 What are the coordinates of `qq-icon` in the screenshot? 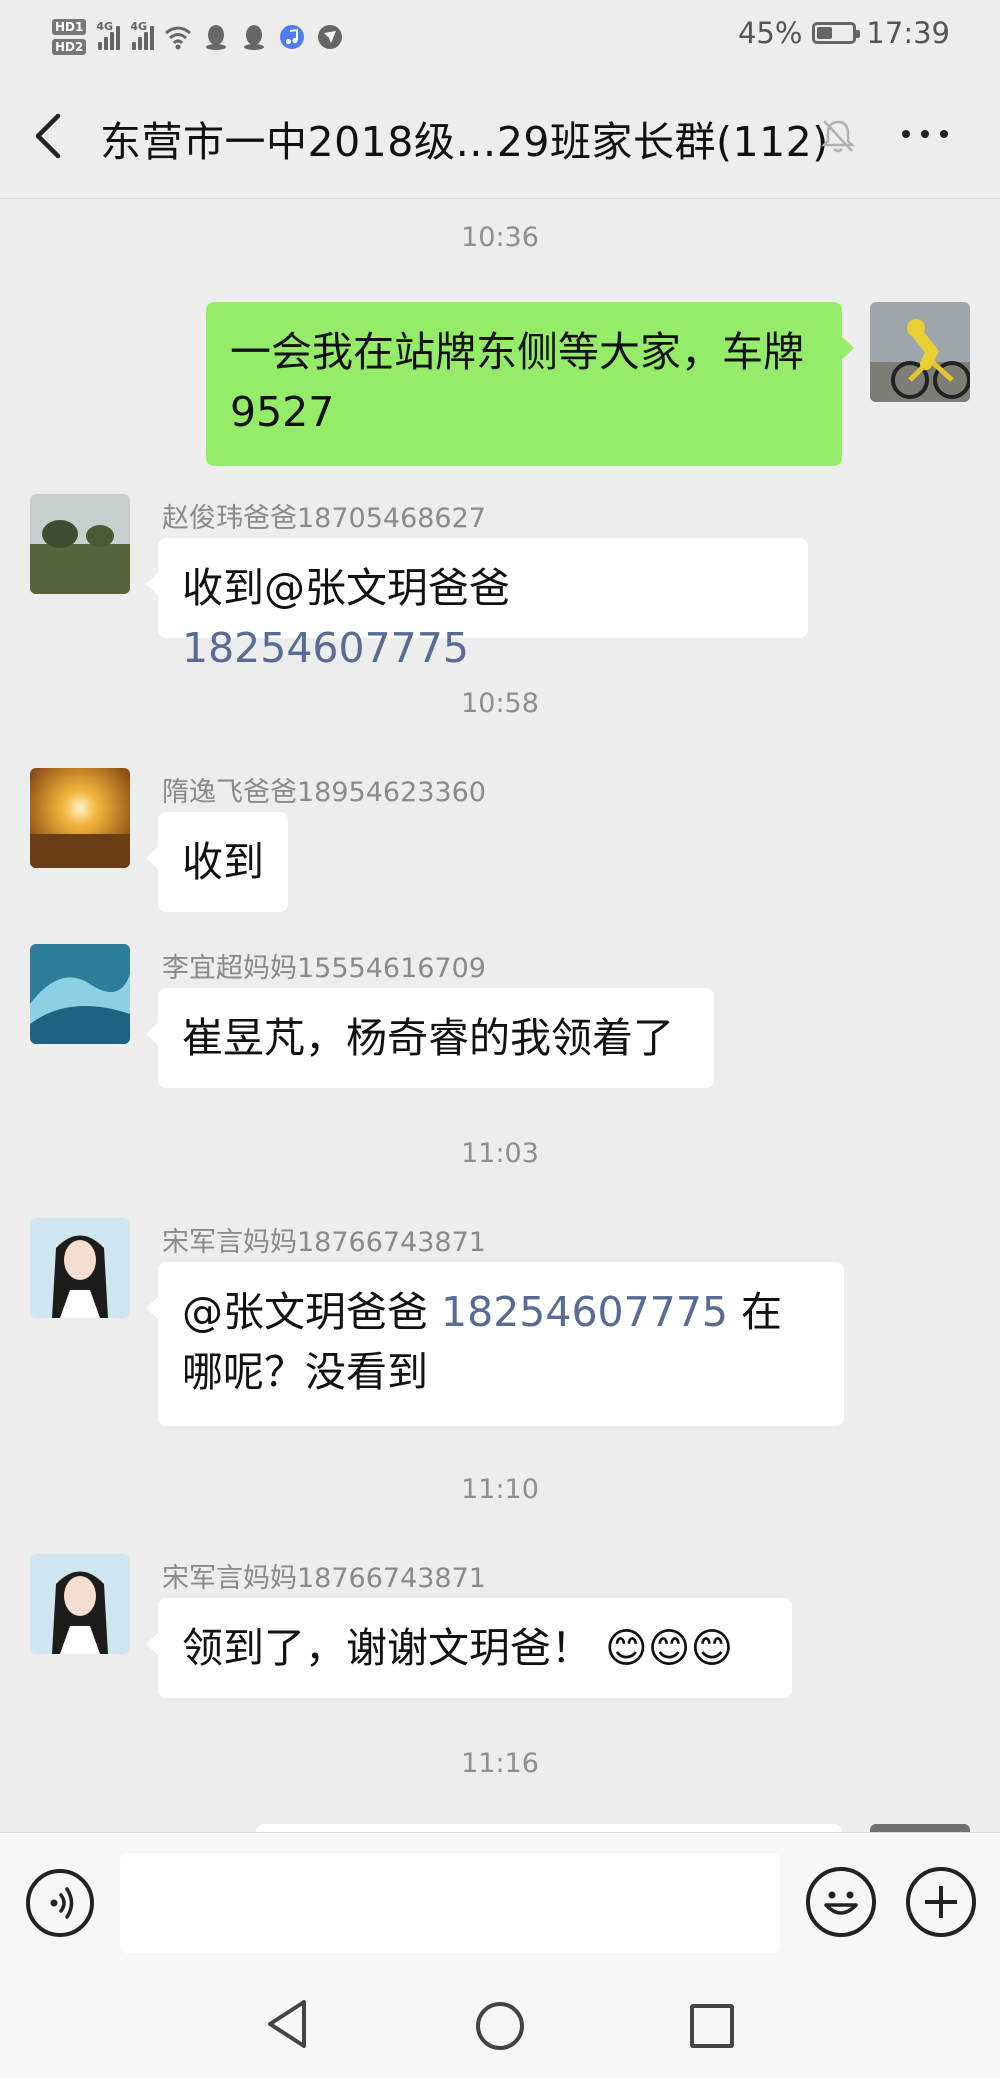 It's located at (216, 37).